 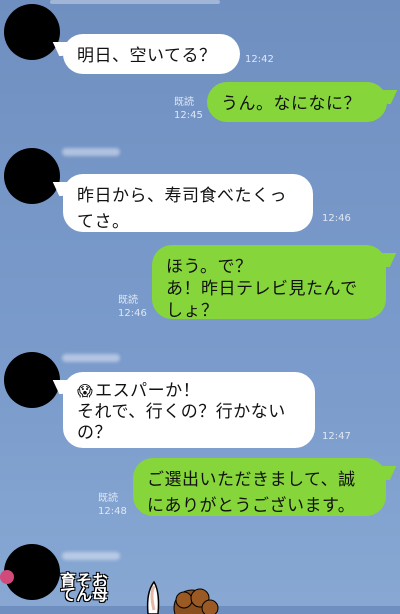 I want to click on message-text: それで、行くの？行かない, so click(x=181, y=412).